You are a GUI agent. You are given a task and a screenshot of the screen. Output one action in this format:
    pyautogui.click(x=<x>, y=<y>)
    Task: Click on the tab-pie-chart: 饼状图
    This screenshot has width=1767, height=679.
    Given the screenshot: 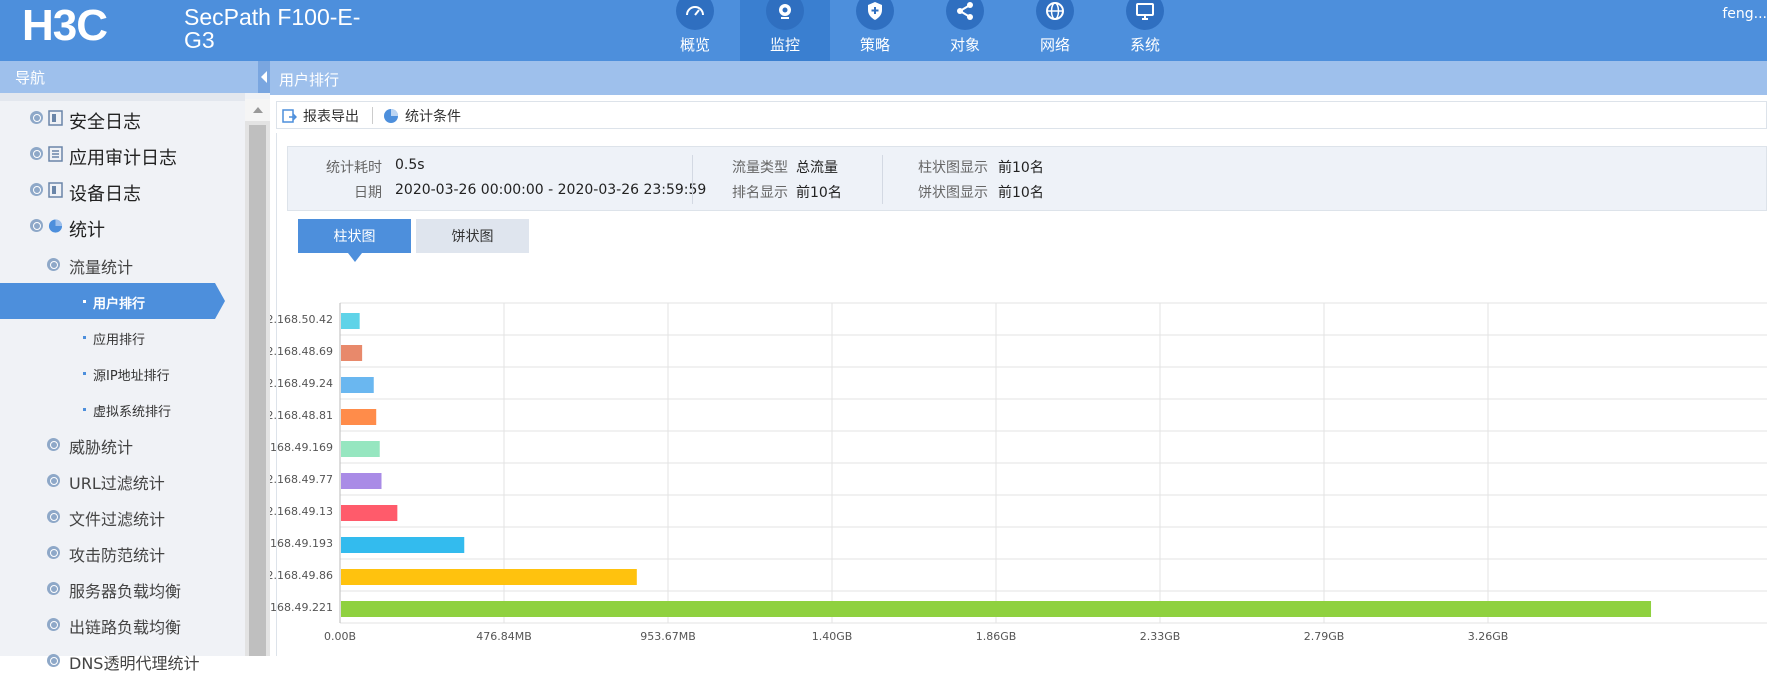 What is the action you would take?
    pyautogui.click(x=472, y=236)
    